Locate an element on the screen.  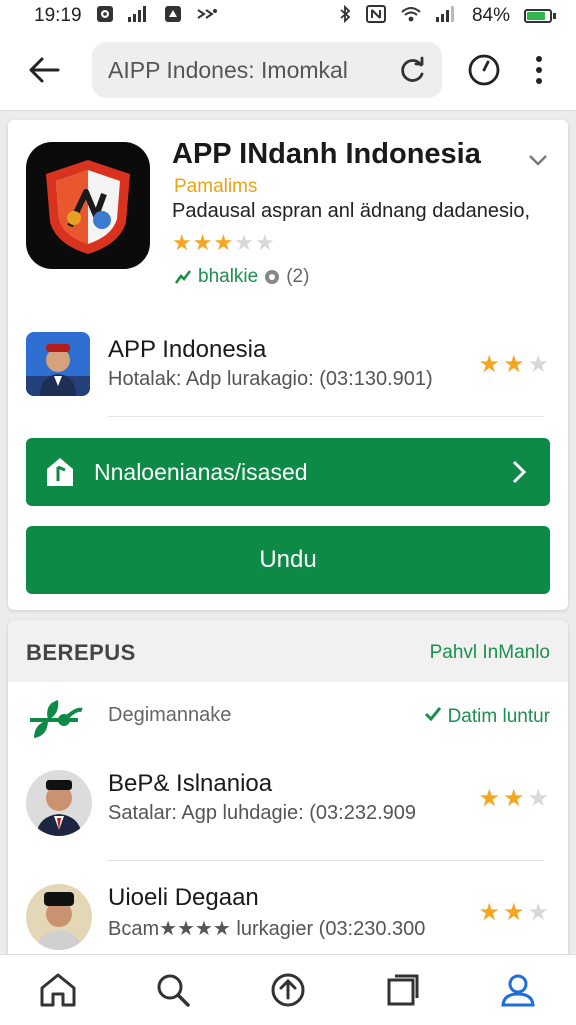
section-header: BEREPUS Pahvl InManlo is located at coordinates (288, 651).